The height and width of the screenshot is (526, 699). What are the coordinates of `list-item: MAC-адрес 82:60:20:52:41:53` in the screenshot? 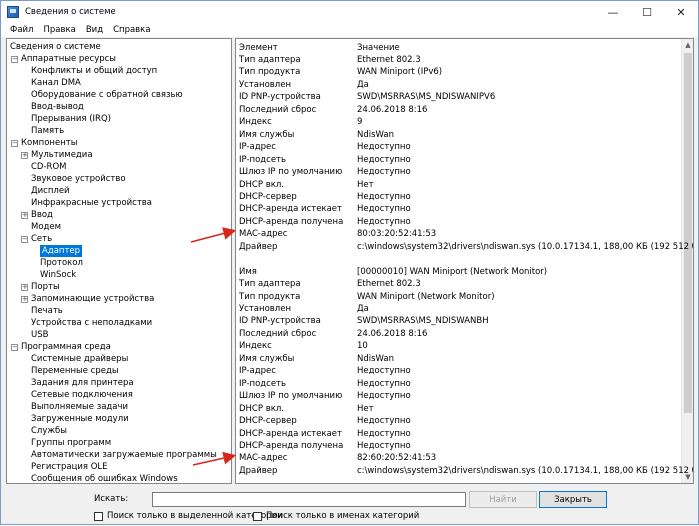 It's located at (456, 458).